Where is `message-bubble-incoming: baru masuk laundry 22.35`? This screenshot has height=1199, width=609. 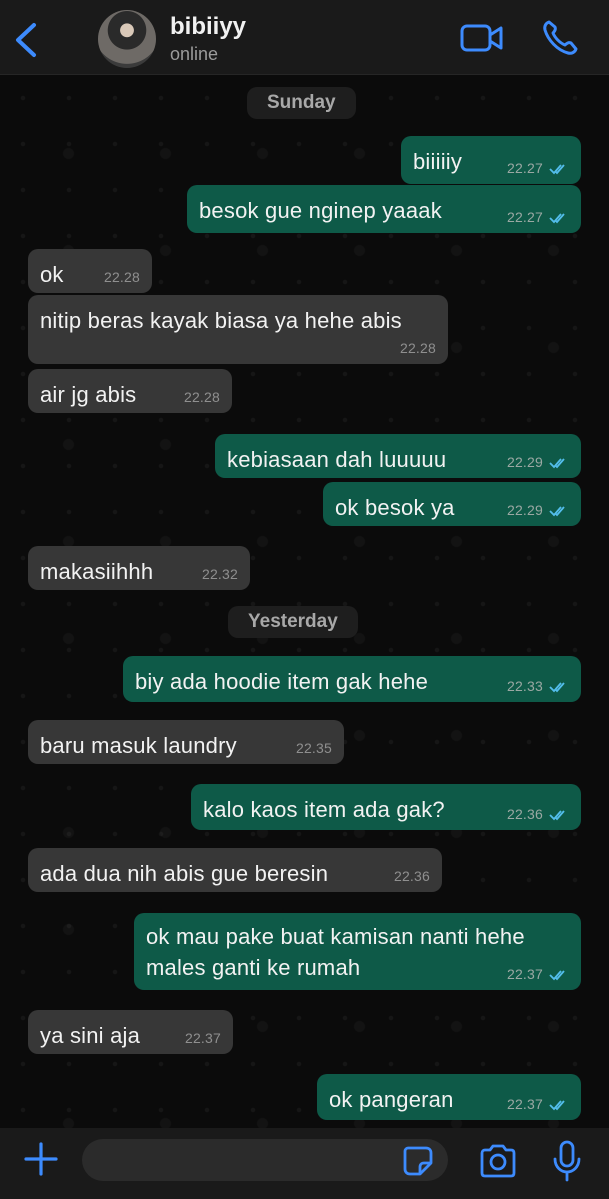
message-bubble-incoming: baru masuk laundry 22.35 is located at coordinates (186, 742).